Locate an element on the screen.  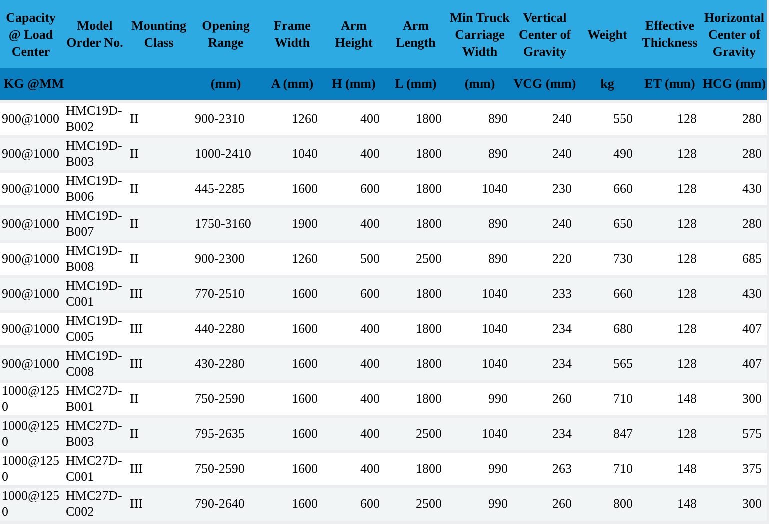
table-cell: 550 is located at coordinates (607, 118).